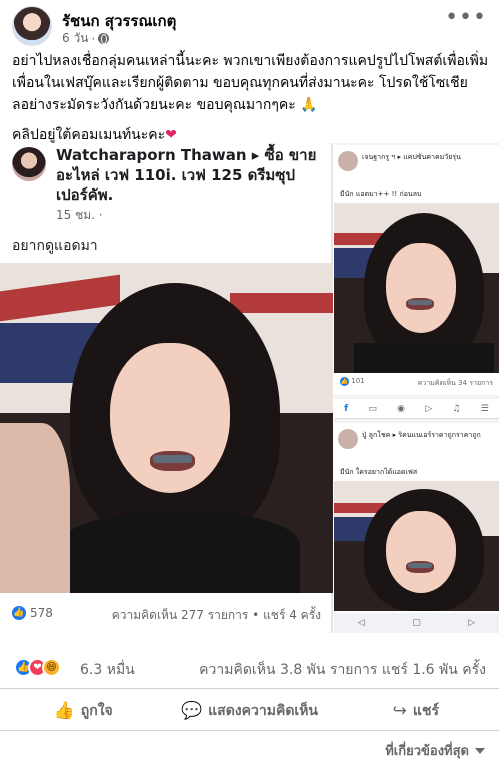 The image size is (499, 760). Describe the element at coordinates (96, 711) in the screenshot. I see `like-label: ถูกใจ` at that location.